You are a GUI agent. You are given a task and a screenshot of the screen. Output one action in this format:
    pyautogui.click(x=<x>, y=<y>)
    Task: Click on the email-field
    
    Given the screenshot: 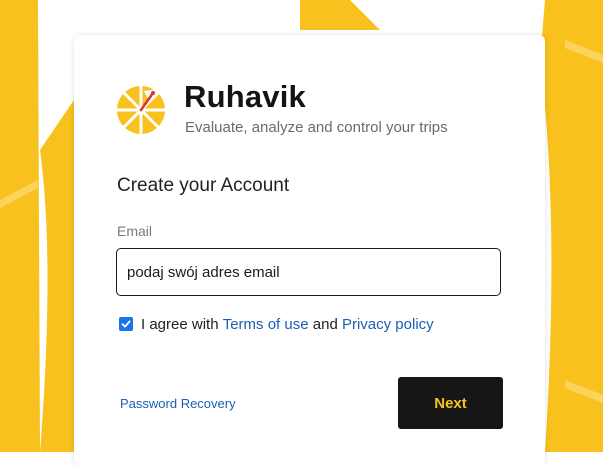 What is the action you would take?
    pyautogui.click(x=308, y=272)
    